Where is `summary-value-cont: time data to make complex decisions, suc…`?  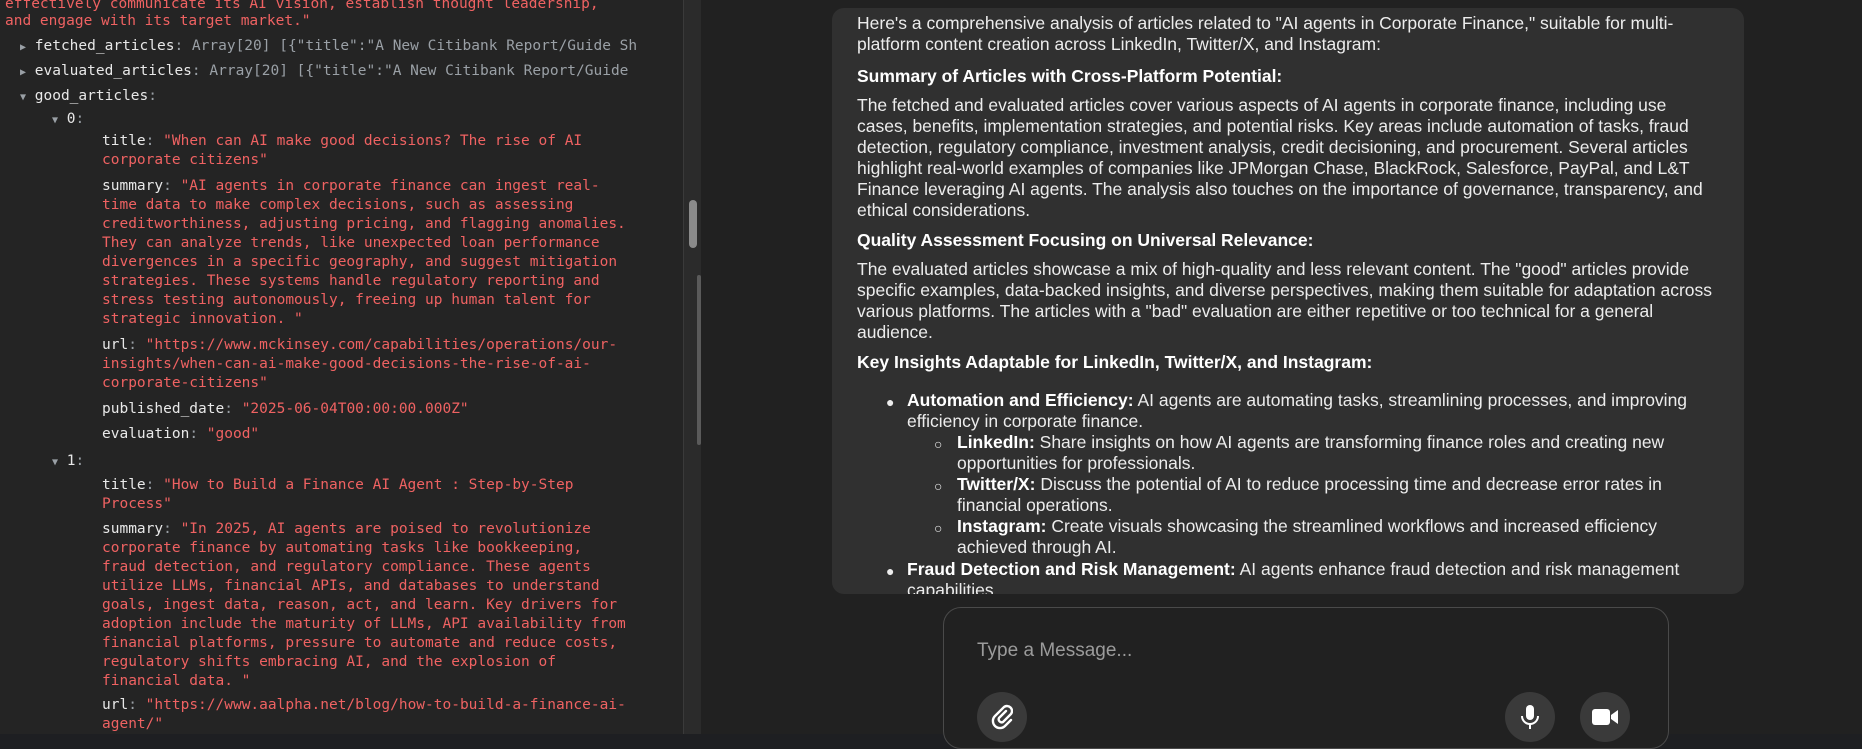
summary-value-cont: time data to make complex decisions, suc… is located at coordinates (338, 205).